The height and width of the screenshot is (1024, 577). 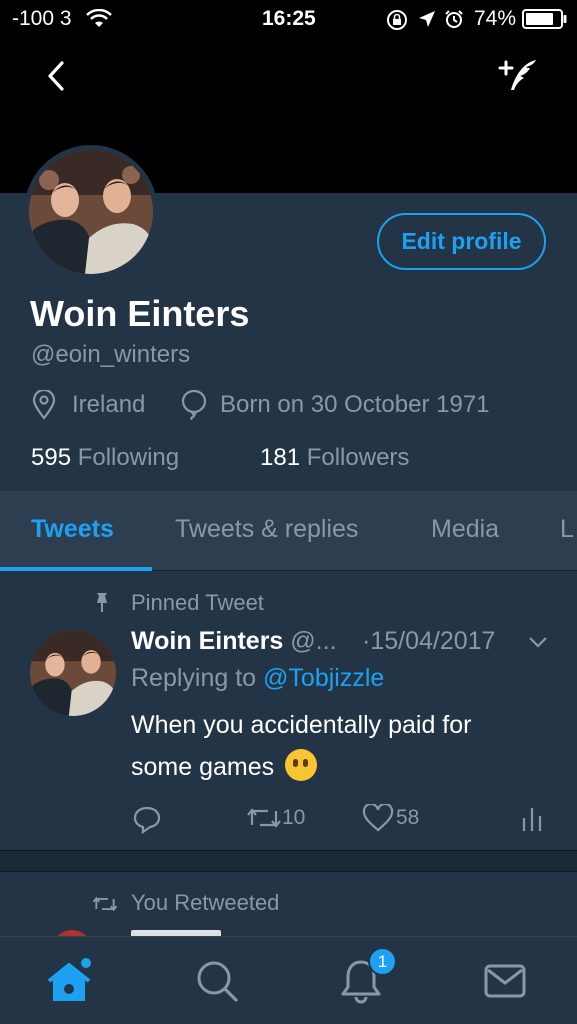 What do you see at coordinates (257, 678) in the screenshot?
I see `replying-to: Replying to @Tobjizzle` at bounding box center [257, 678].